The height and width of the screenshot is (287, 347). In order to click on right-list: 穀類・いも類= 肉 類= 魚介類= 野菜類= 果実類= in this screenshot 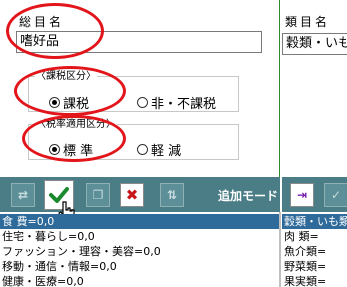, I will do `click(314, 250)`.